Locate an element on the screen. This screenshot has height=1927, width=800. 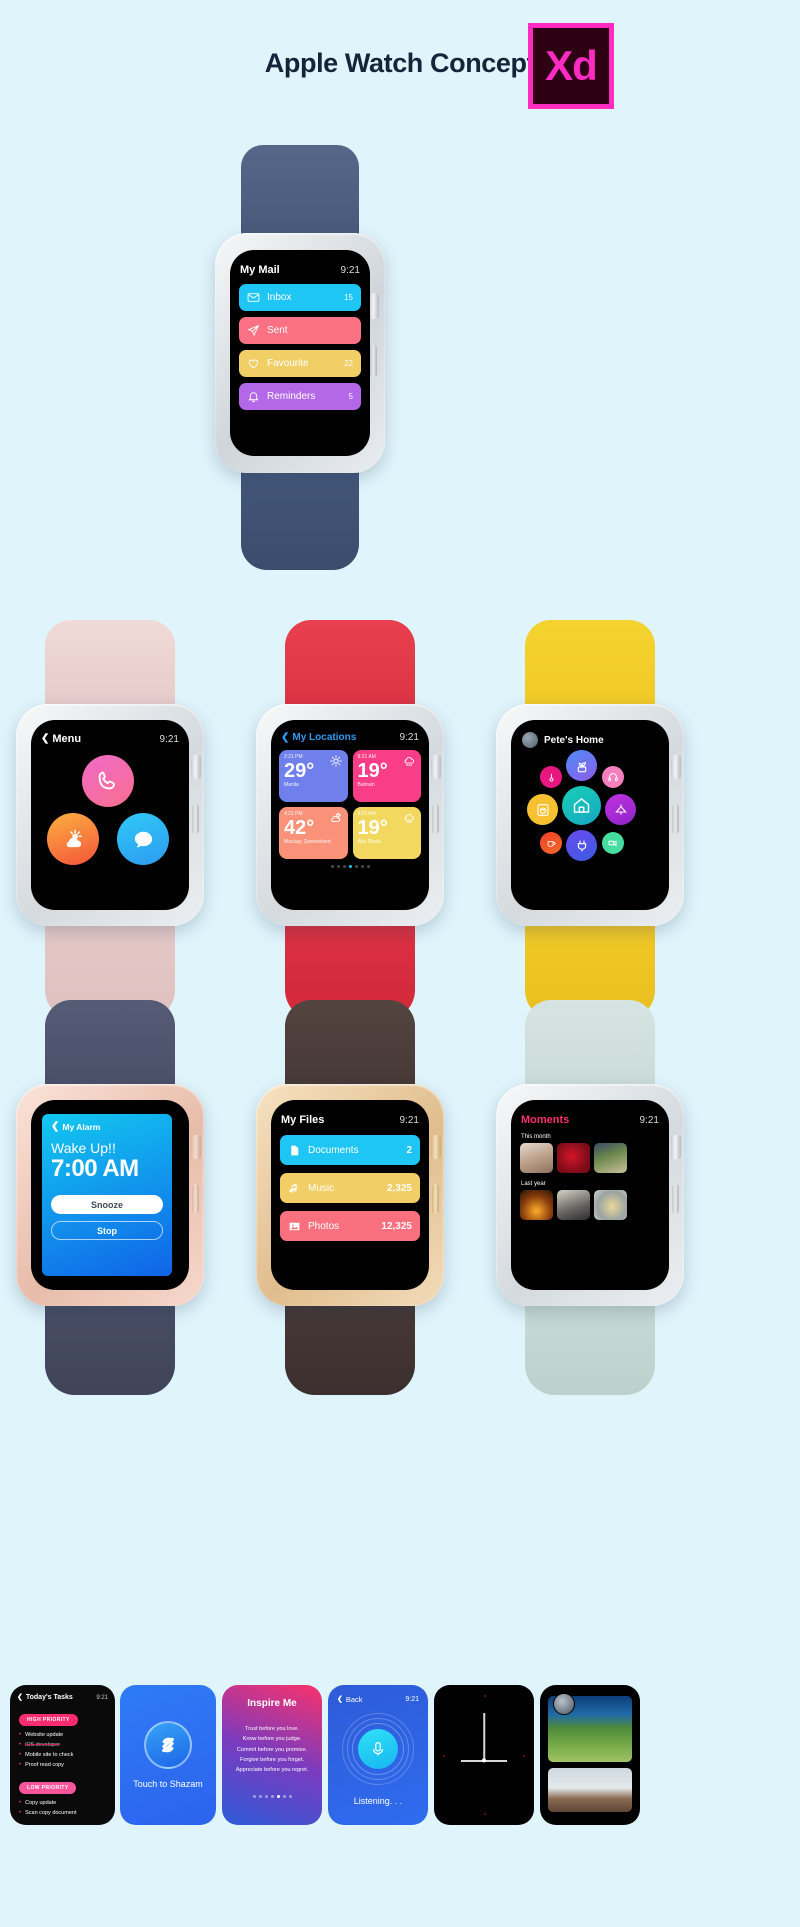
siri-listening-visual is located at coordinates (378, 1749).